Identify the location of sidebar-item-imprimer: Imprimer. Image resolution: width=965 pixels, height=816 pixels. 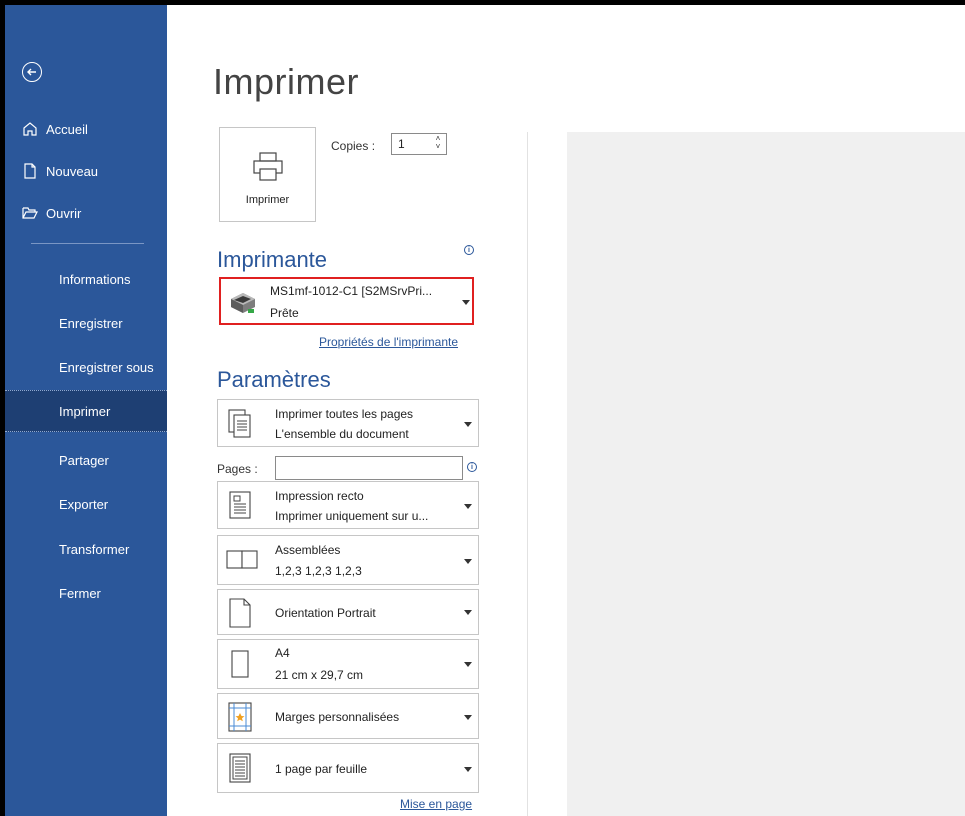
(86, 411).